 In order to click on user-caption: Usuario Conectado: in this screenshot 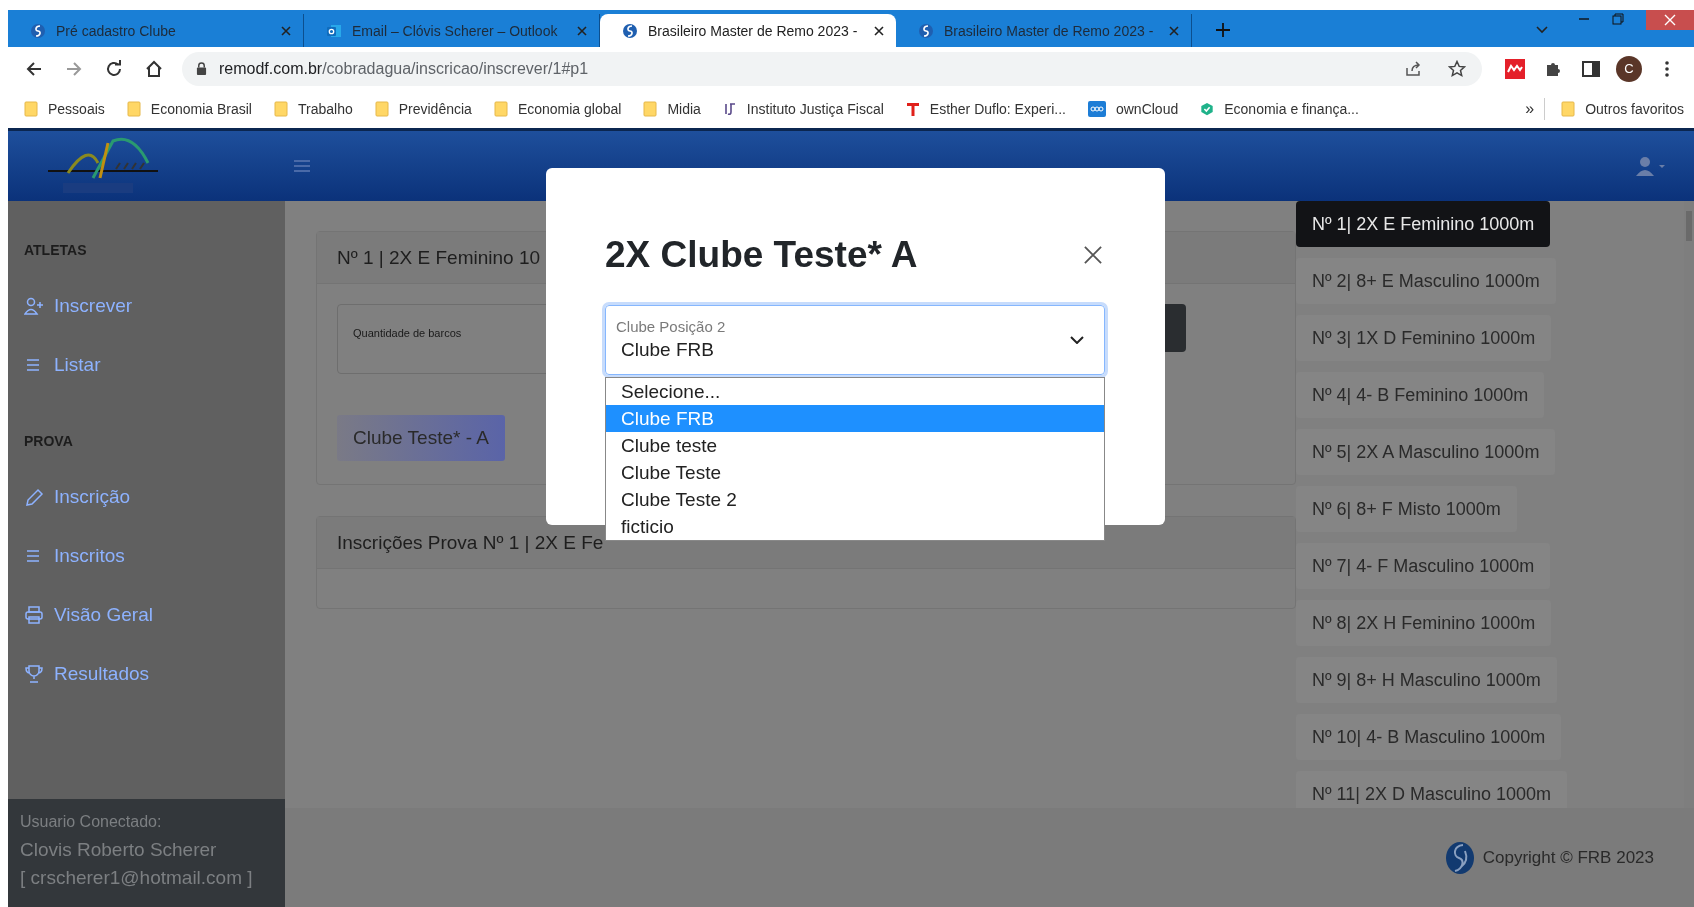, I will do `click(91, 822)`.